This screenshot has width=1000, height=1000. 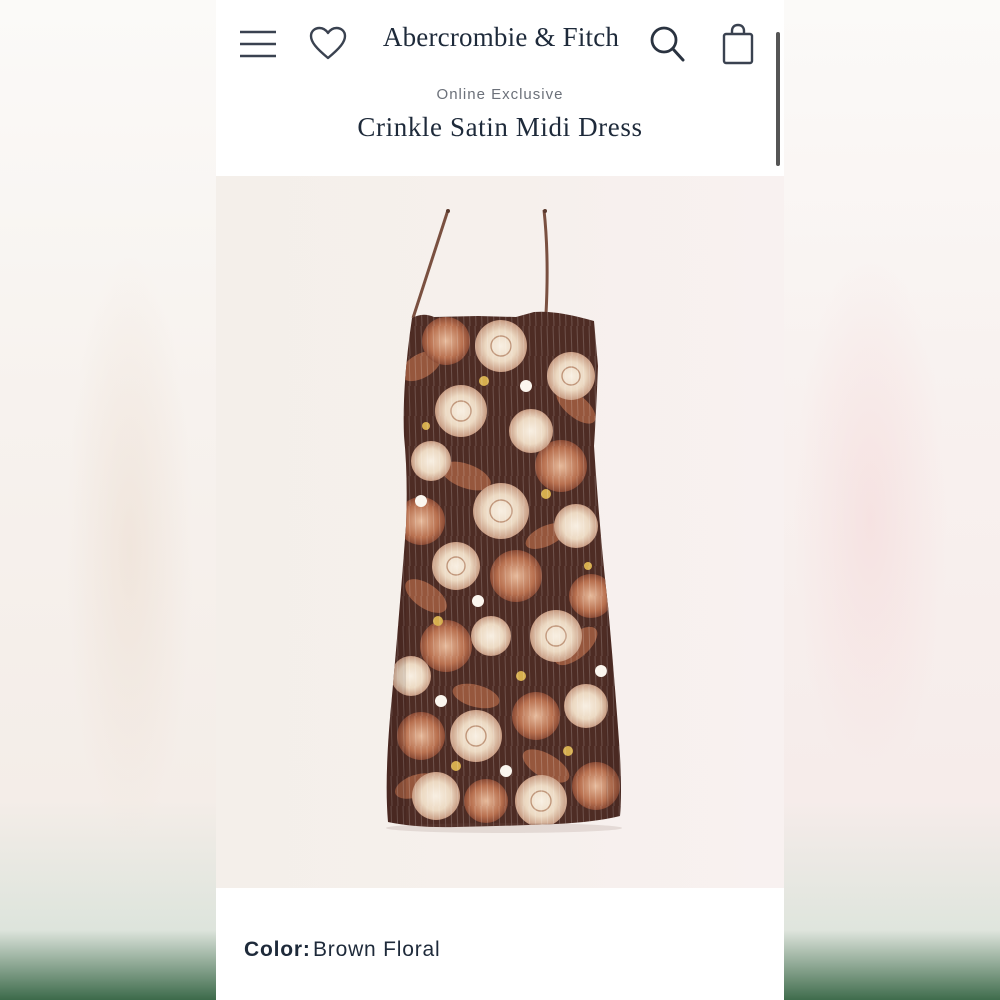 I want to click on color-label: Color:, so click(x=277, y=949).